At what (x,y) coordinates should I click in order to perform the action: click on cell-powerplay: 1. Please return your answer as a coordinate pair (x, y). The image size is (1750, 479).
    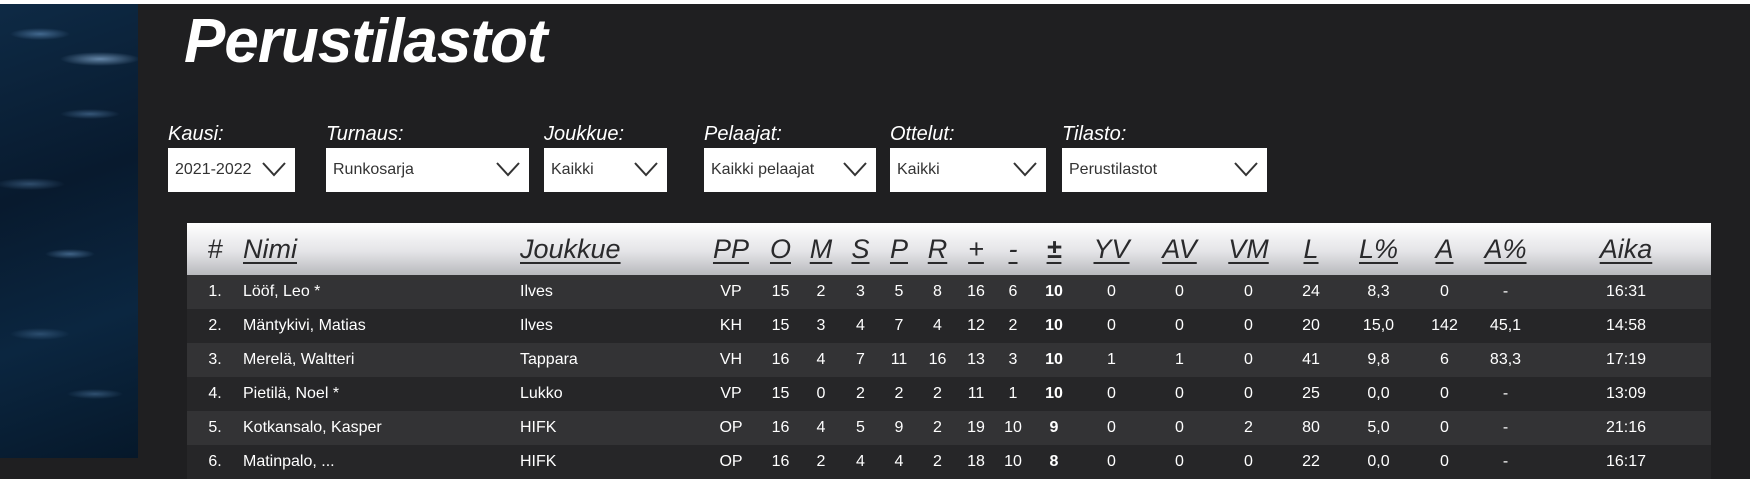
    Looking at the image, I should click on (1111, 359).